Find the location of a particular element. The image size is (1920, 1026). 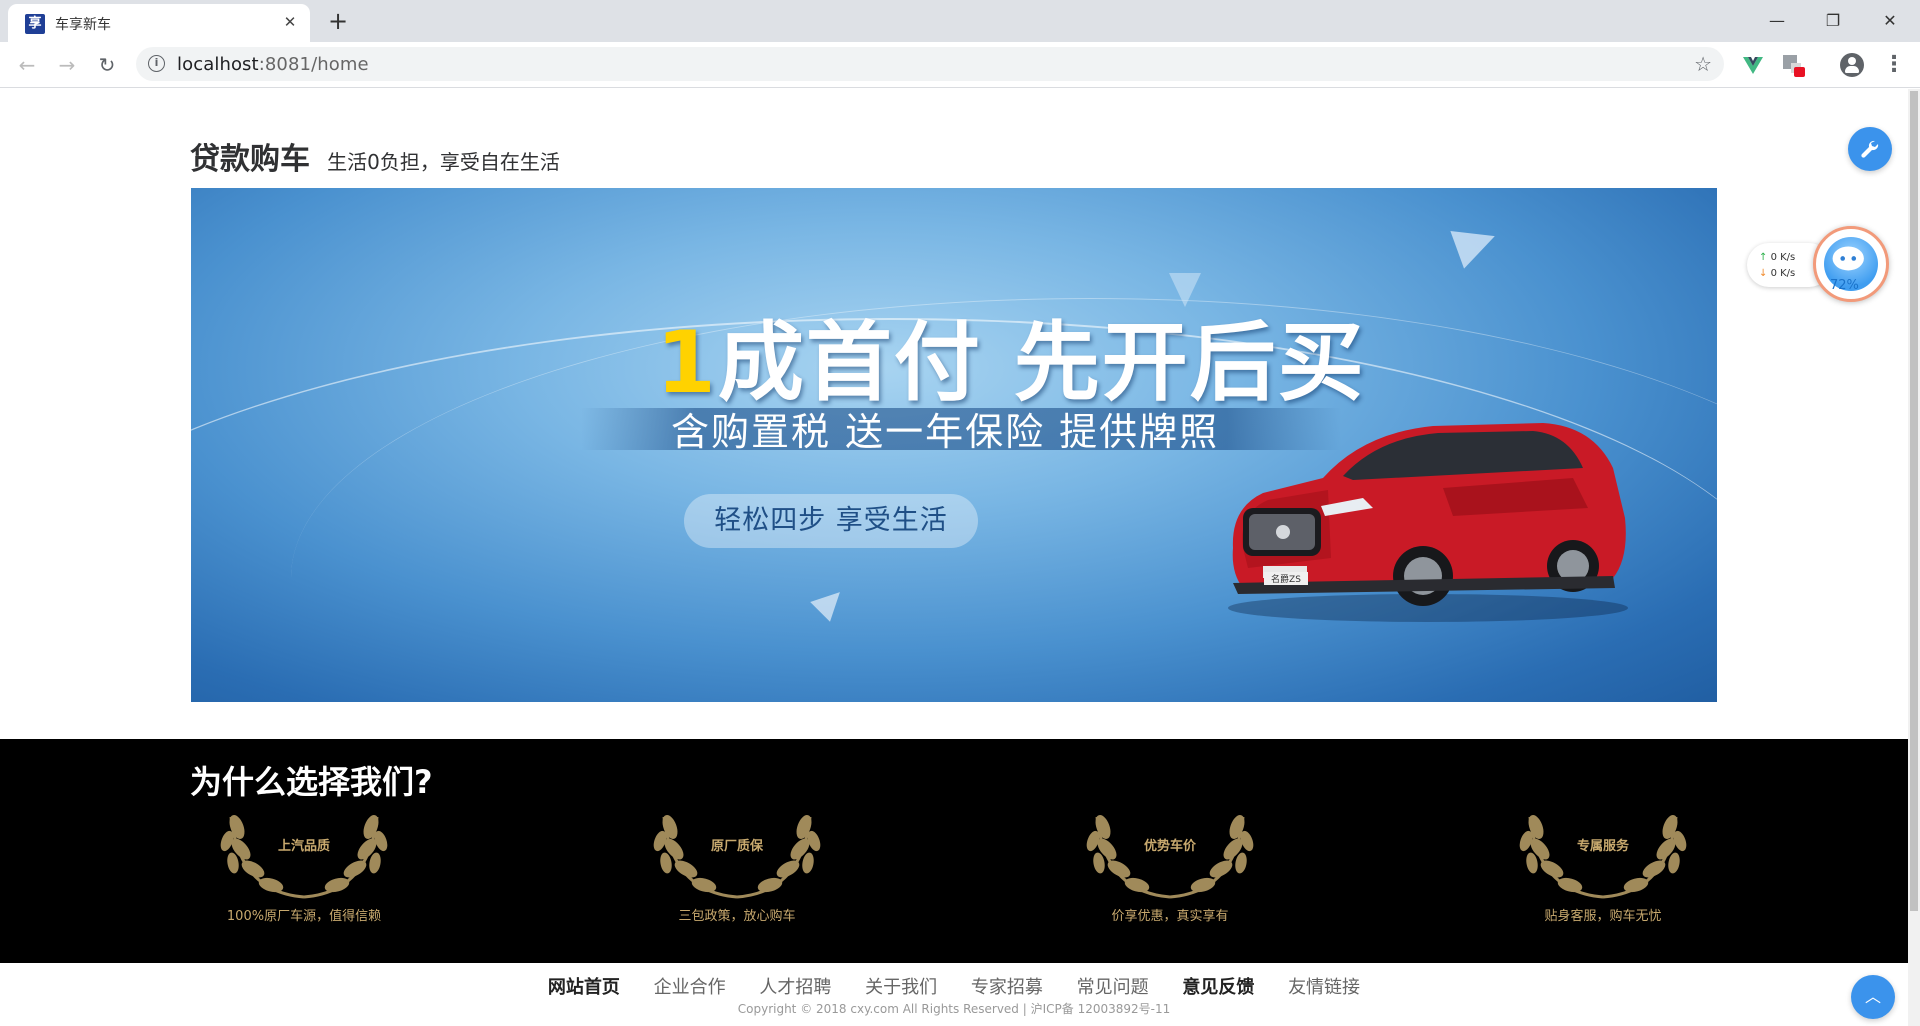

url-path: :8081/home is located at coordinates (313, 64).